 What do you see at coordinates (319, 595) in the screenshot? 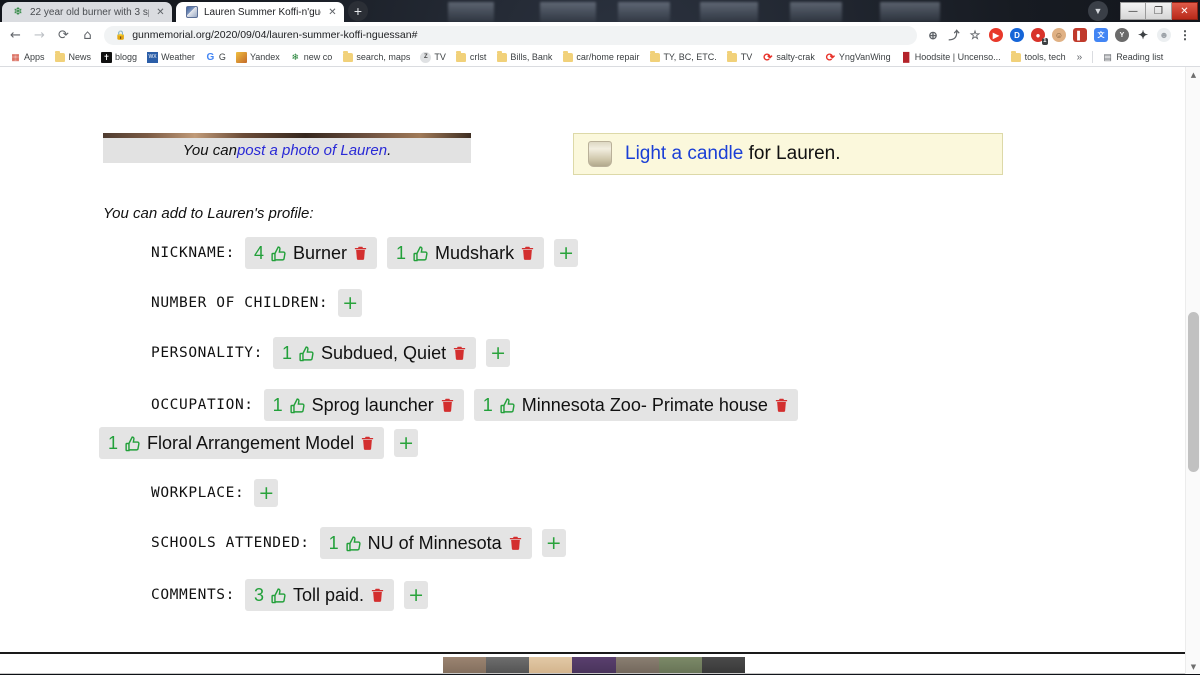
I see `attribute-value-chip: 3 Toll paid.` at bounding box center [319, 595].